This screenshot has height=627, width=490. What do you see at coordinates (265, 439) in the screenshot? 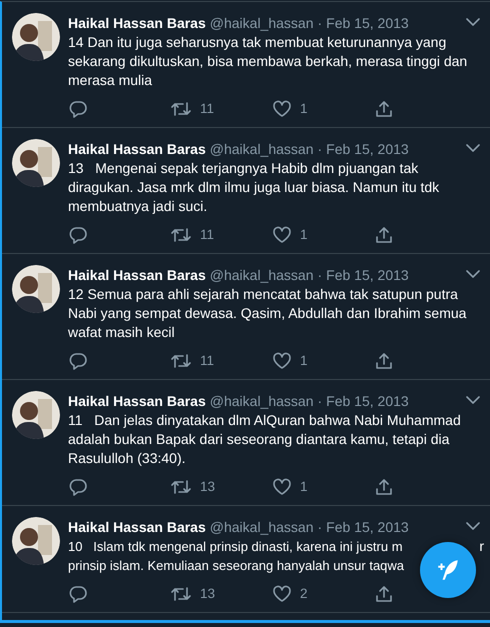
I see `tweet-text: 11 Dan jelas dinyatakan dlm AlQuran bahwa Nabi Muhammad adalah bukan Bapak dari seseorang diantara kamu, tetapi dia Rasululloh (33:40).` at bounding box center [265, 439].